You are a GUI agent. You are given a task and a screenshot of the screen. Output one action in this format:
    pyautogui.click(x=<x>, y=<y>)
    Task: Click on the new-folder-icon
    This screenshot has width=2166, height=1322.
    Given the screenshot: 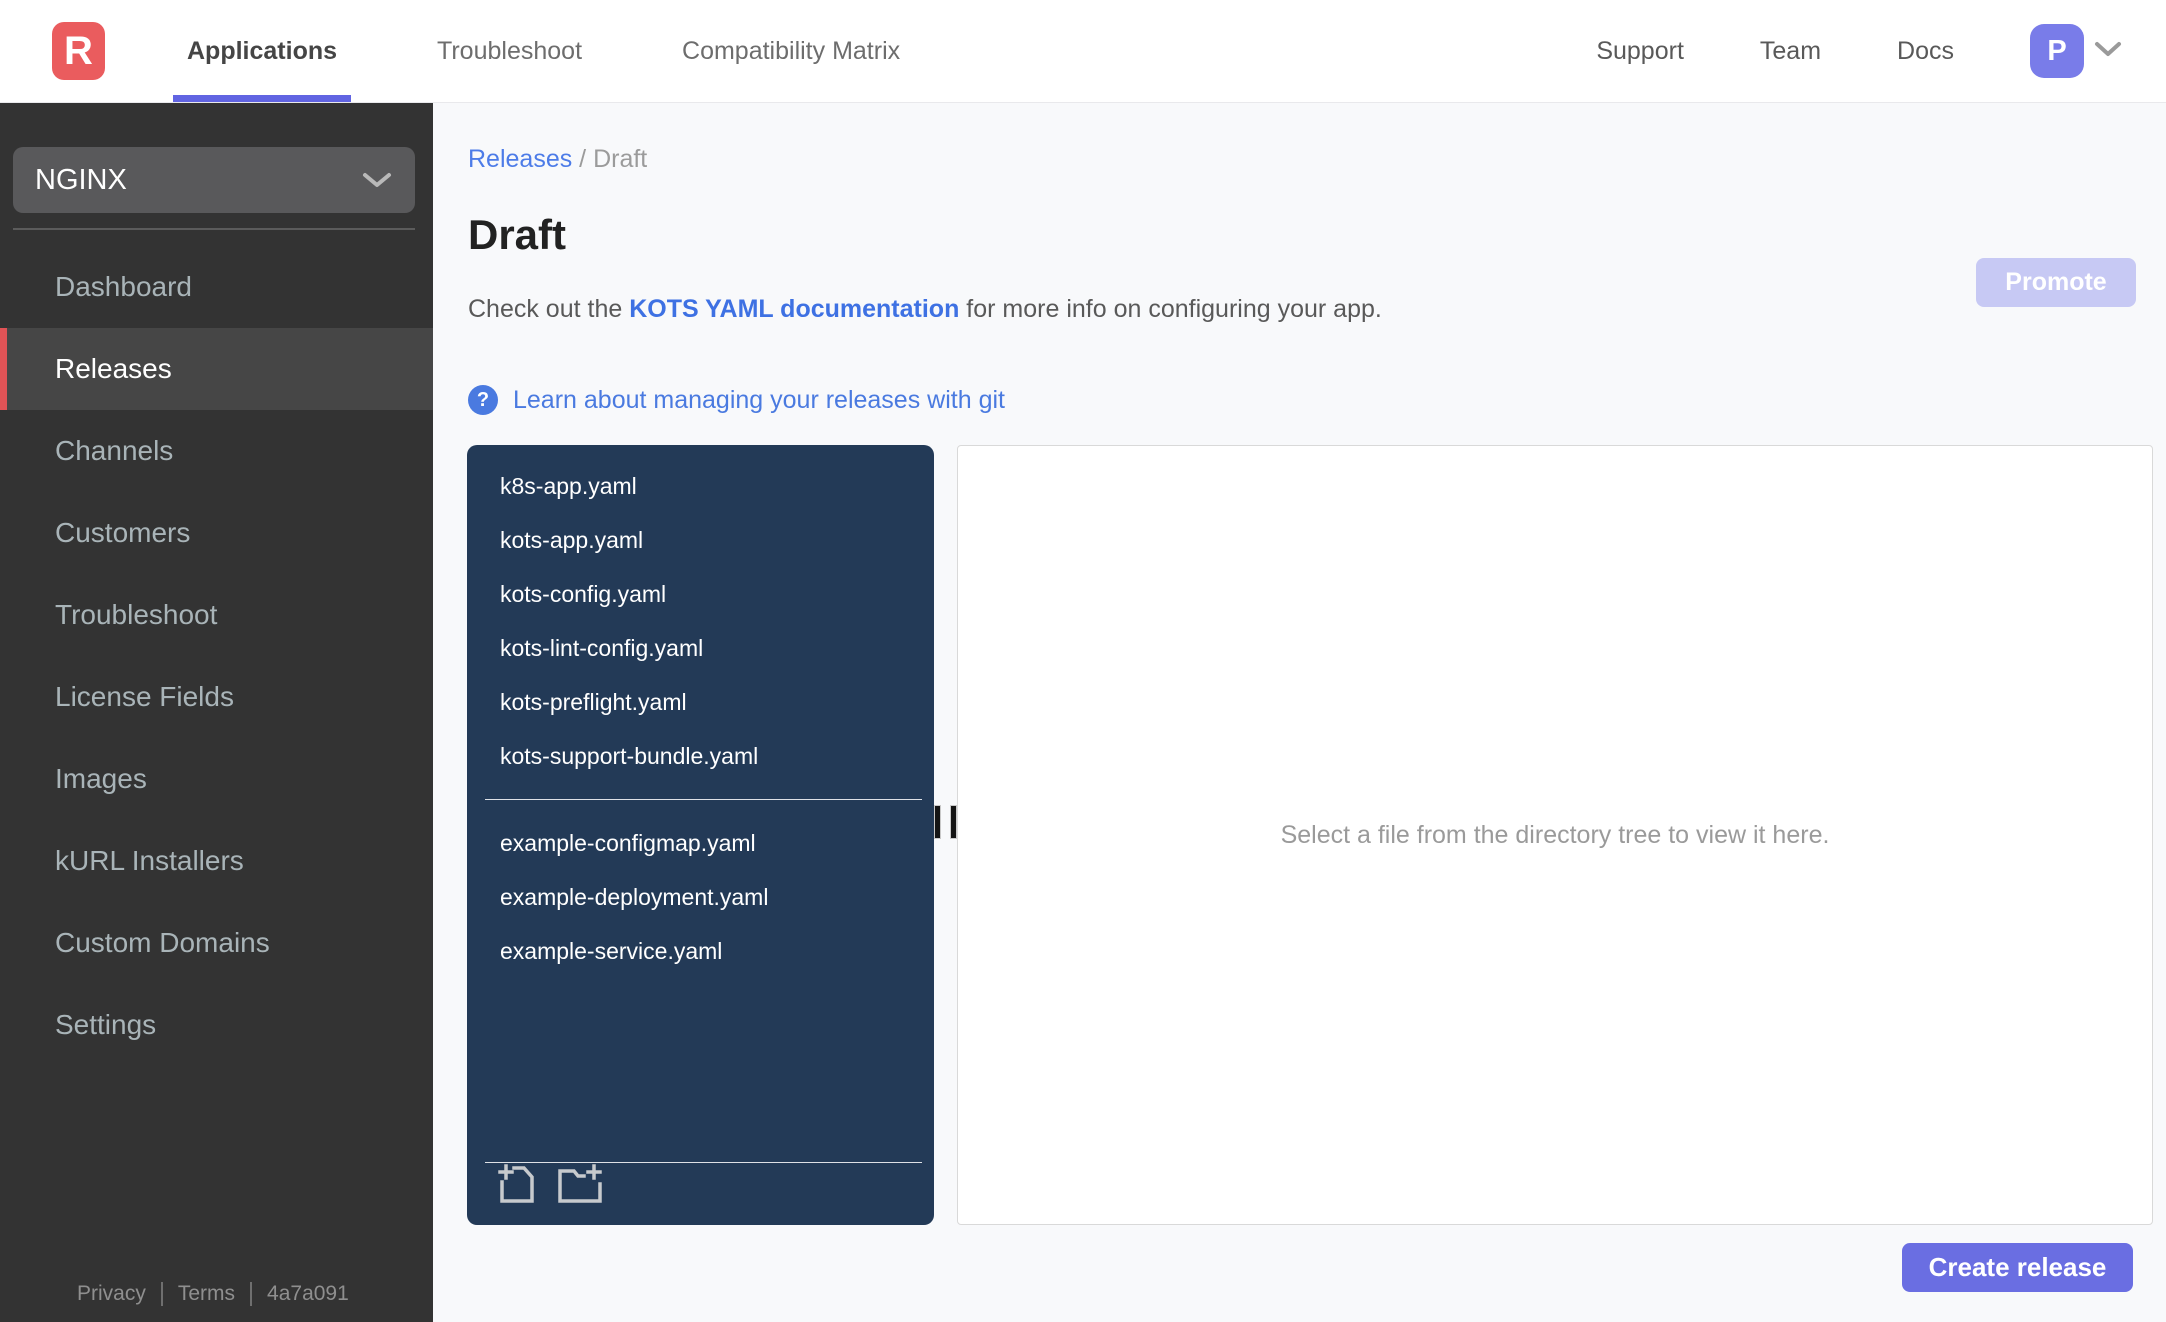 What is the action you would take?
    pyautogui.click(x=580, y=1184)
    